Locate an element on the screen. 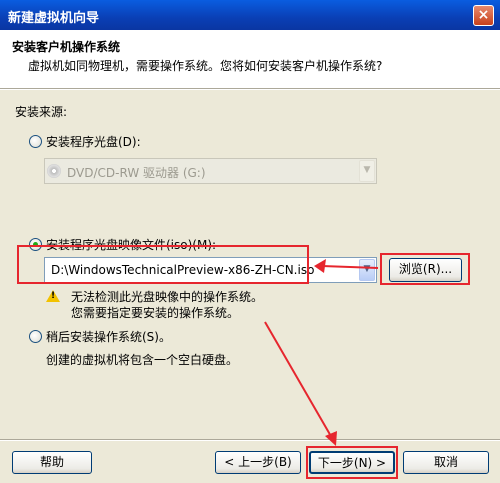  arrow-to-next is located at coordinates (298, 380).